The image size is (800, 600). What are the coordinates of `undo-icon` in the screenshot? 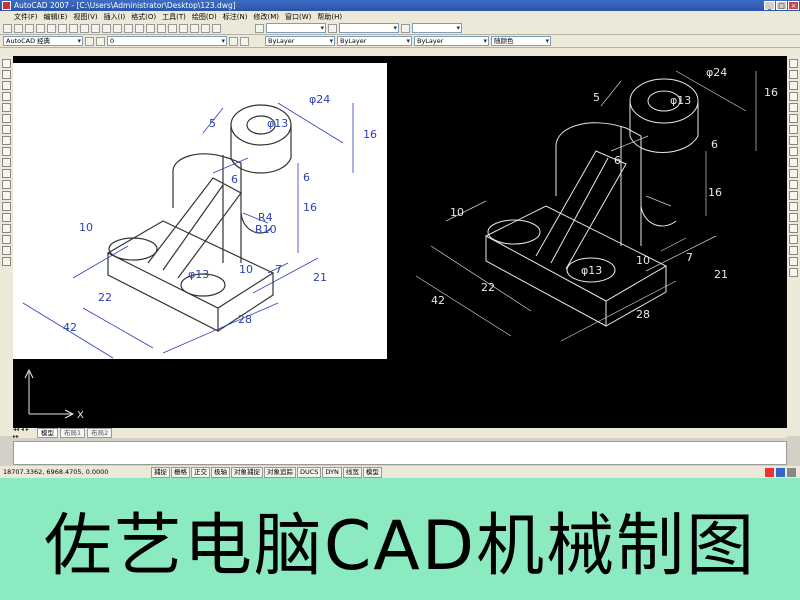 It's located at (117, 28).